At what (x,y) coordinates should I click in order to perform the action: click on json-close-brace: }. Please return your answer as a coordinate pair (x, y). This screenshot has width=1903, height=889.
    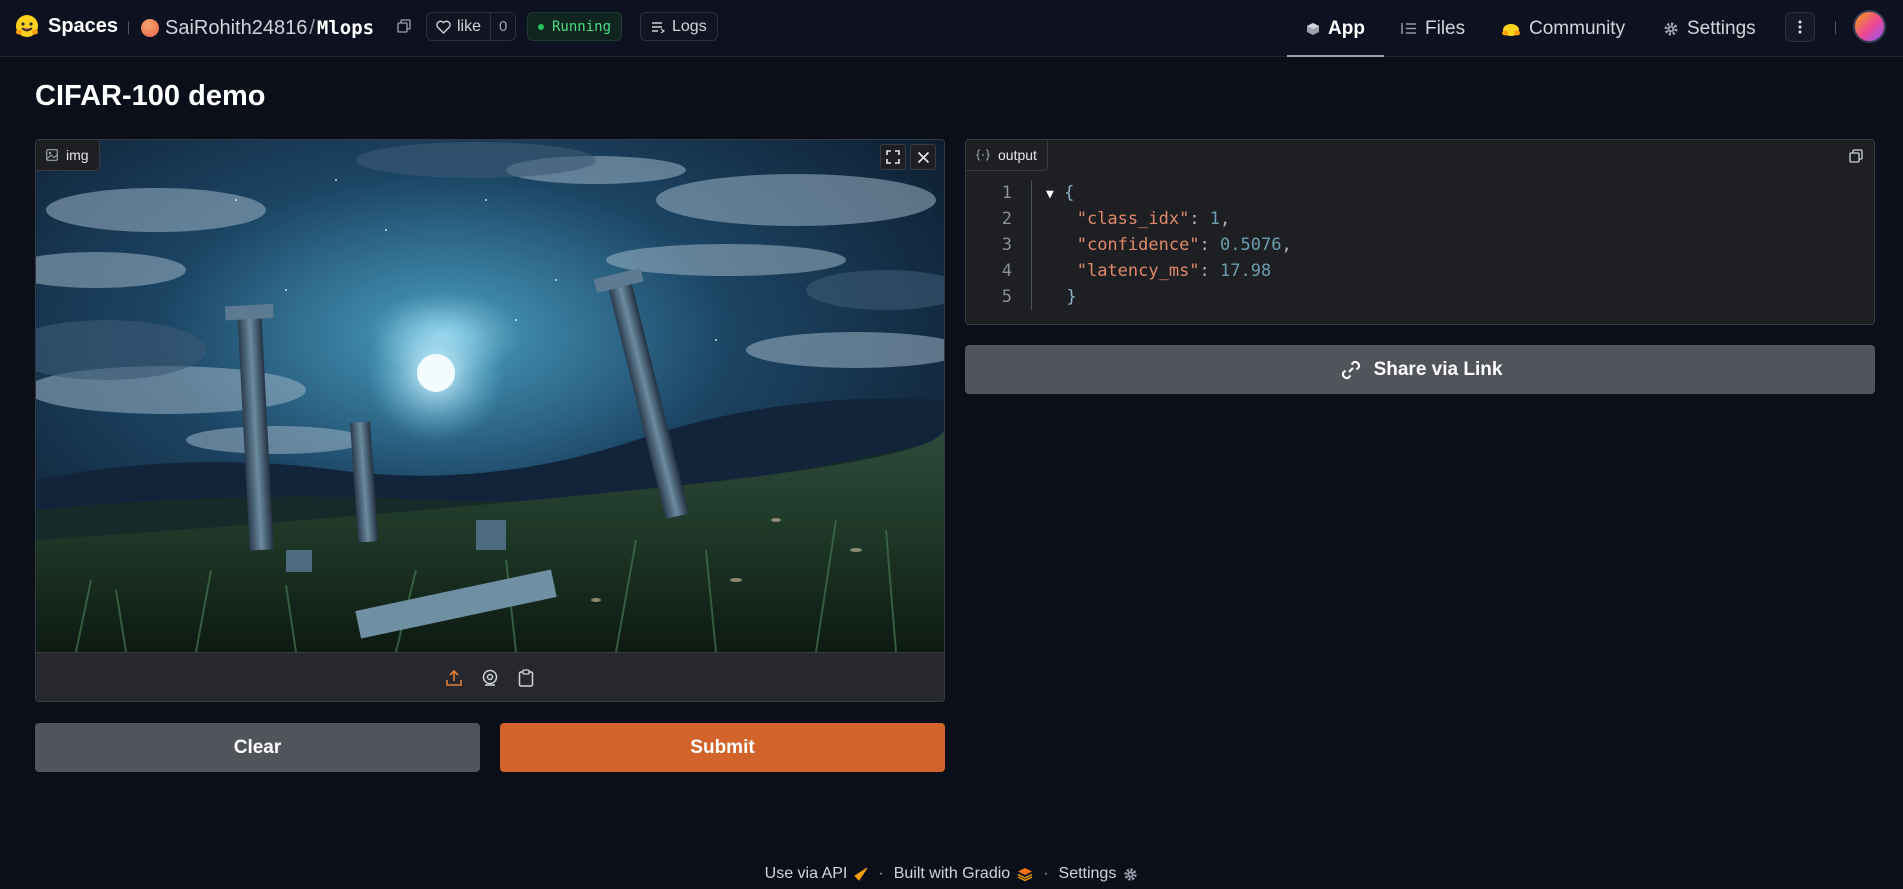
    Looking at the image, I should click on (1071, 297).